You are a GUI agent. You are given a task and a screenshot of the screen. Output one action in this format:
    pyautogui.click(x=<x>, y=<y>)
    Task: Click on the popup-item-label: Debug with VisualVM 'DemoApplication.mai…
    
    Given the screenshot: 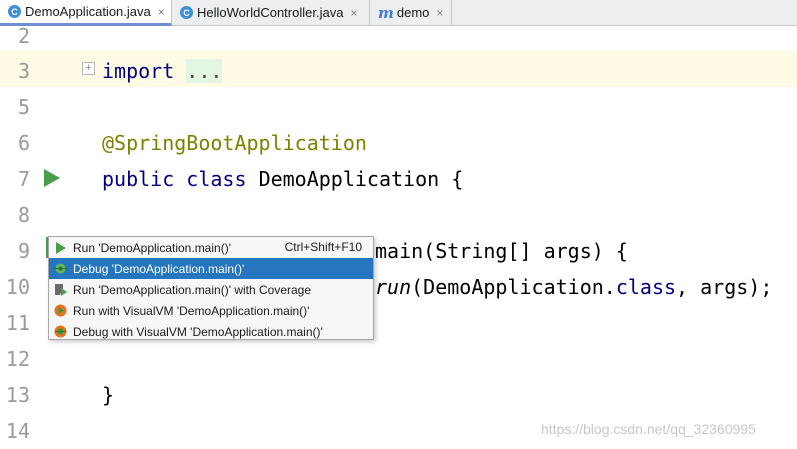 What is the action you would take?
    pyautogui.click(x=198, y=331)
    